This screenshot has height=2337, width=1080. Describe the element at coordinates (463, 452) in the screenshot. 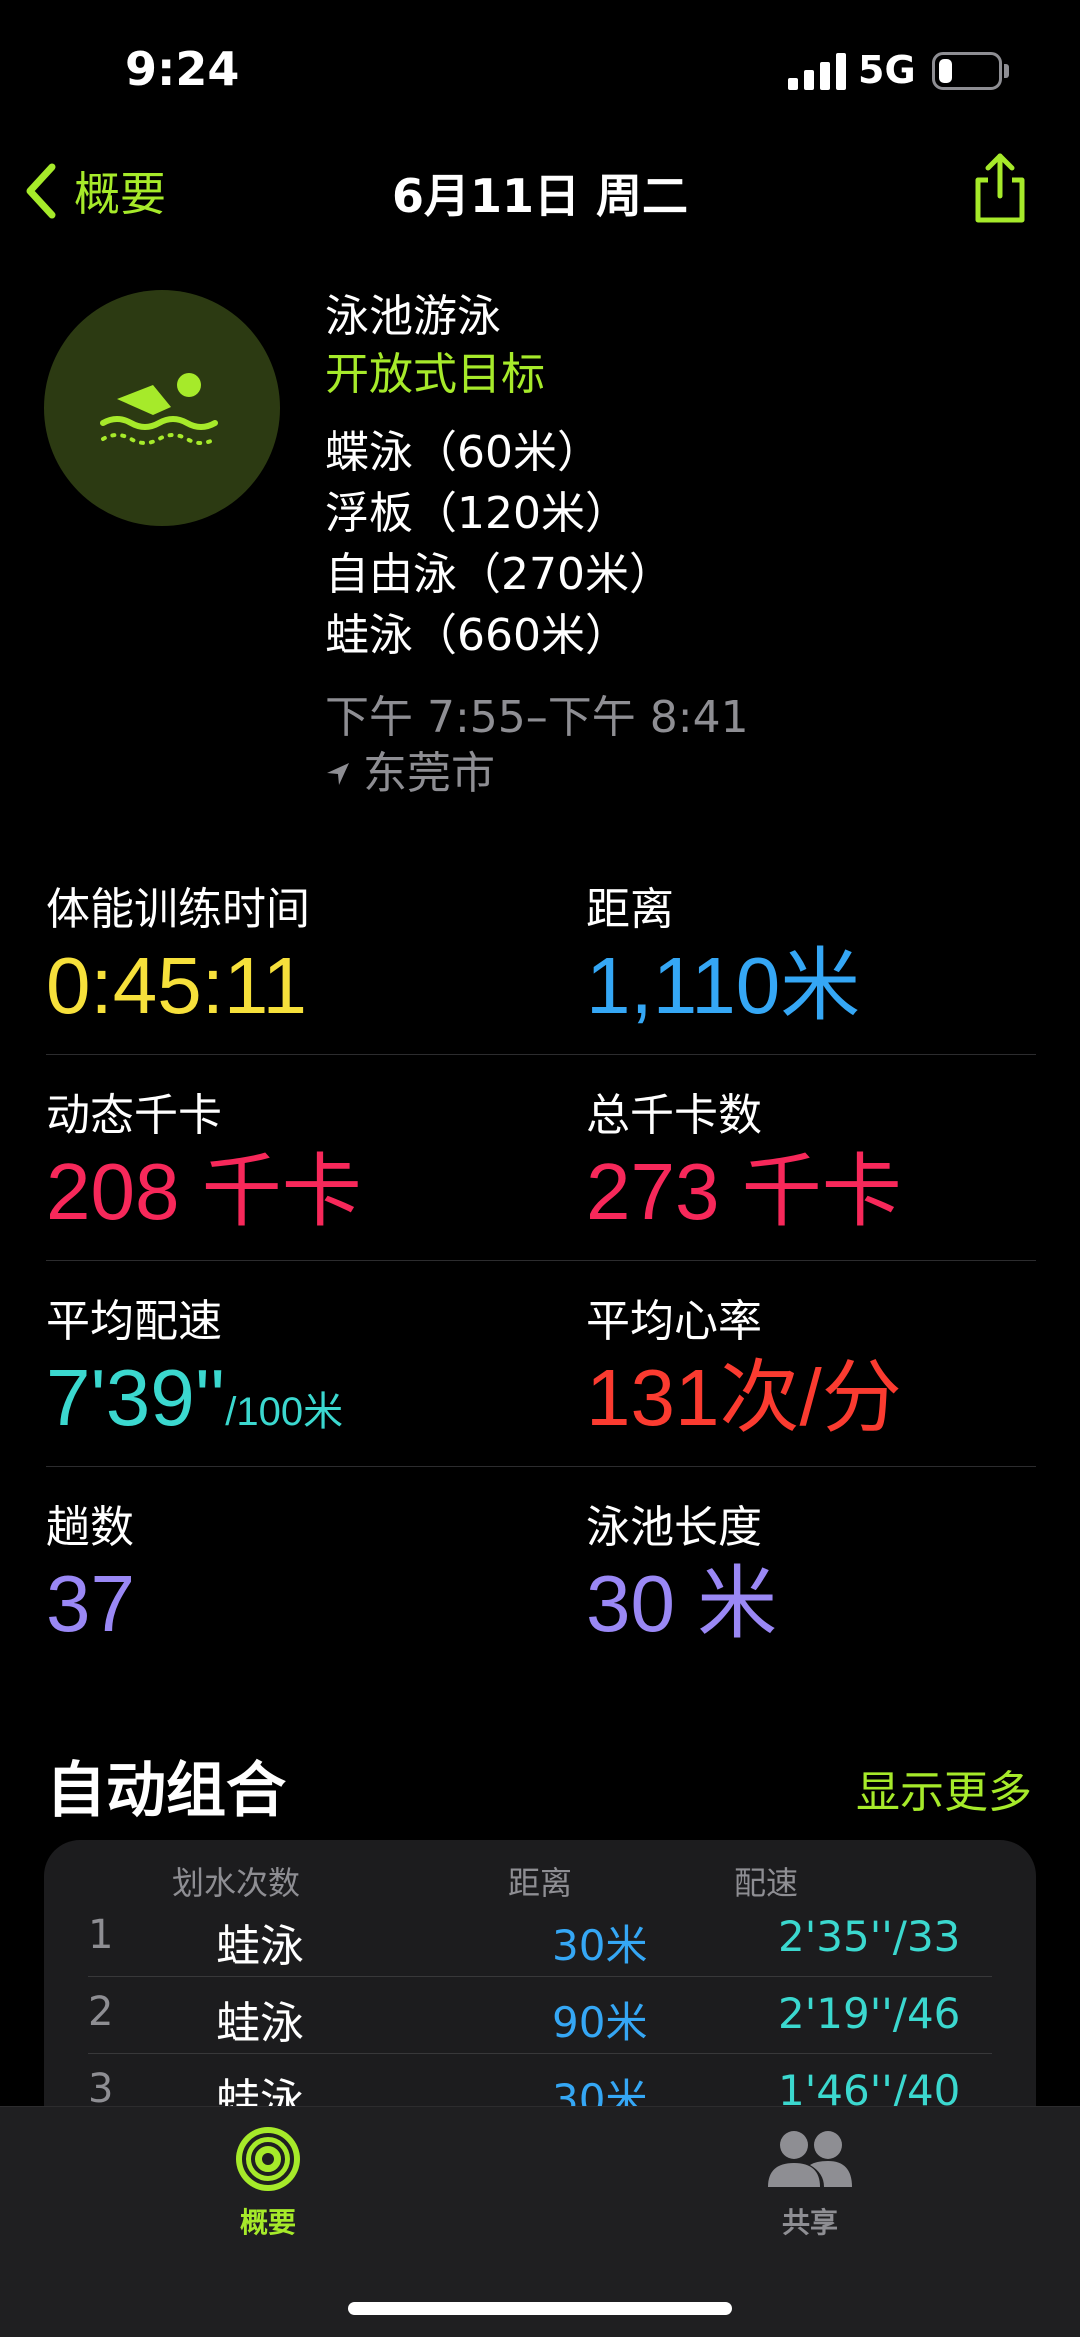

I see `stroke-item: 蝶泳（60米）` at that location.